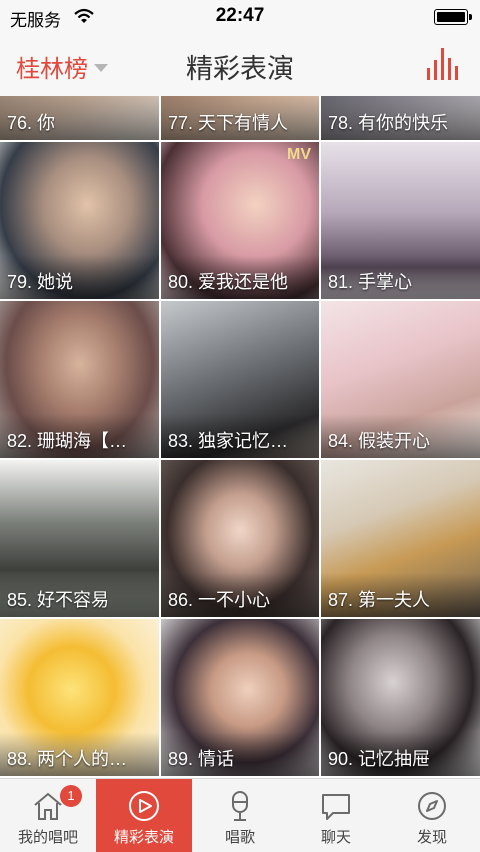 The width and height of the screenshot is (480, 852). Describe the element at coordinates (370, 282) in the screenshot. I see `performance-title: 81. 手掌心` at that location.